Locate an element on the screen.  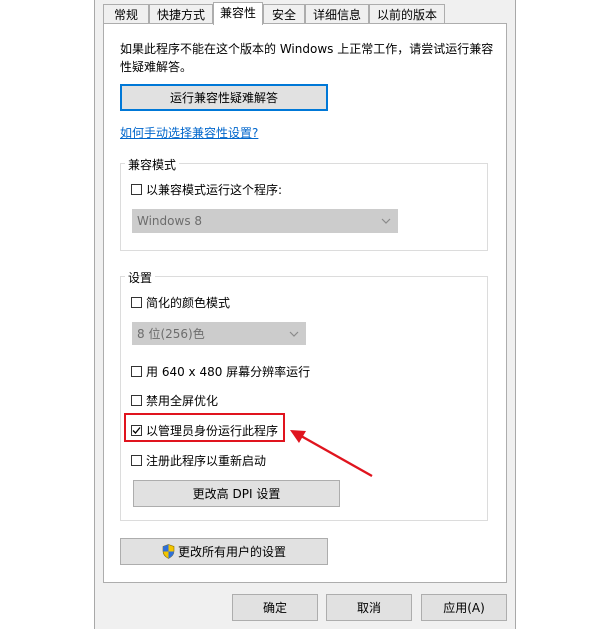
disable-fullscreen-optimization-checkbox: 禁用全屏优化 is located at coordinates (174, 400).